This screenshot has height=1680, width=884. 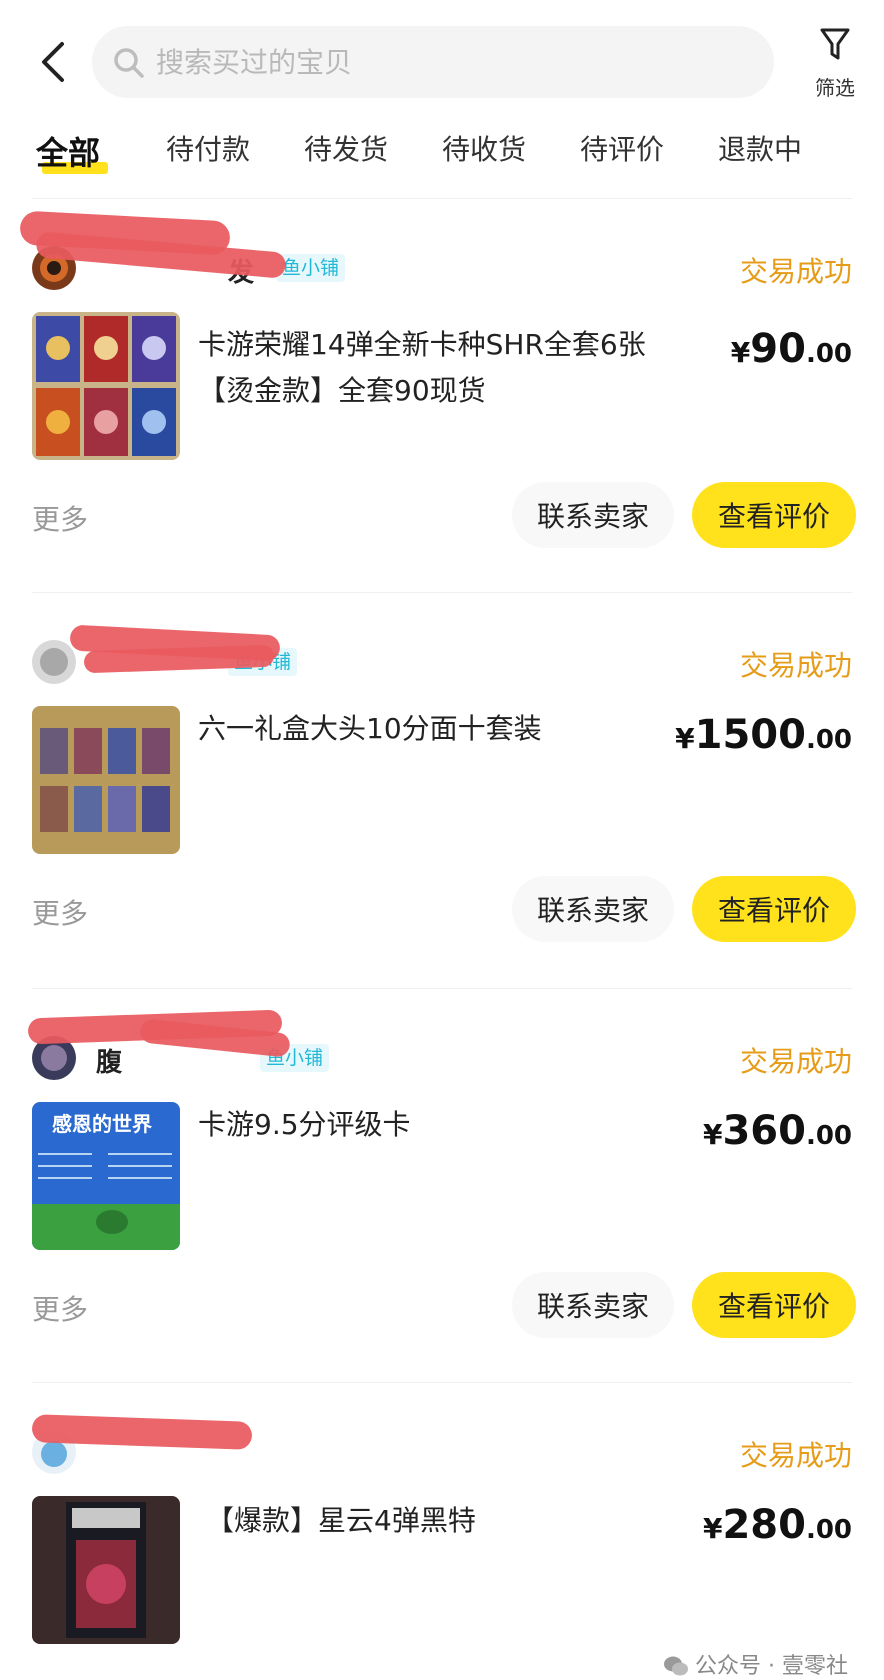 What do you see at coordinates (456, 1521) in the screenshot?
I see `product-title: 【爆款】星云4弹黑特` at bounding box center [456, 1521].